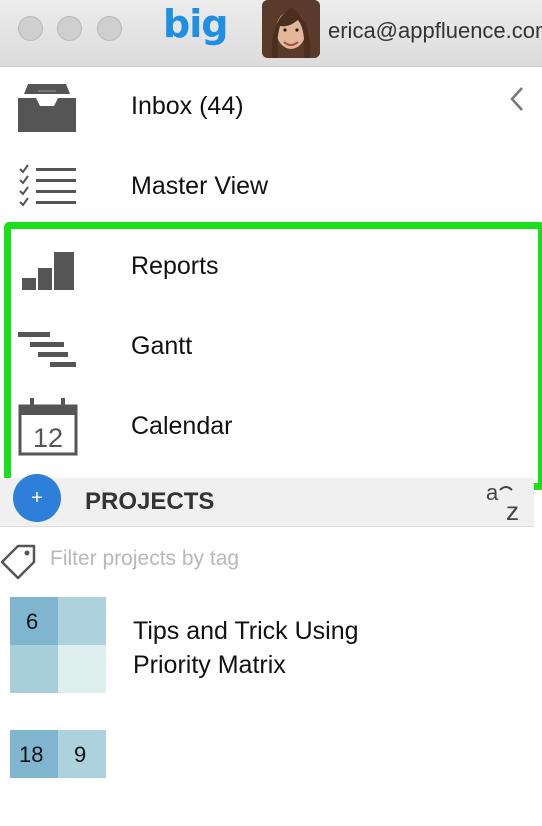 The height and width of the screenshot is (826, 542). What do you see at coordinates (271, 106) in the screenshot?
I see `nav-item-inbox: Inbox (44)` at bounding box center [271, 106].